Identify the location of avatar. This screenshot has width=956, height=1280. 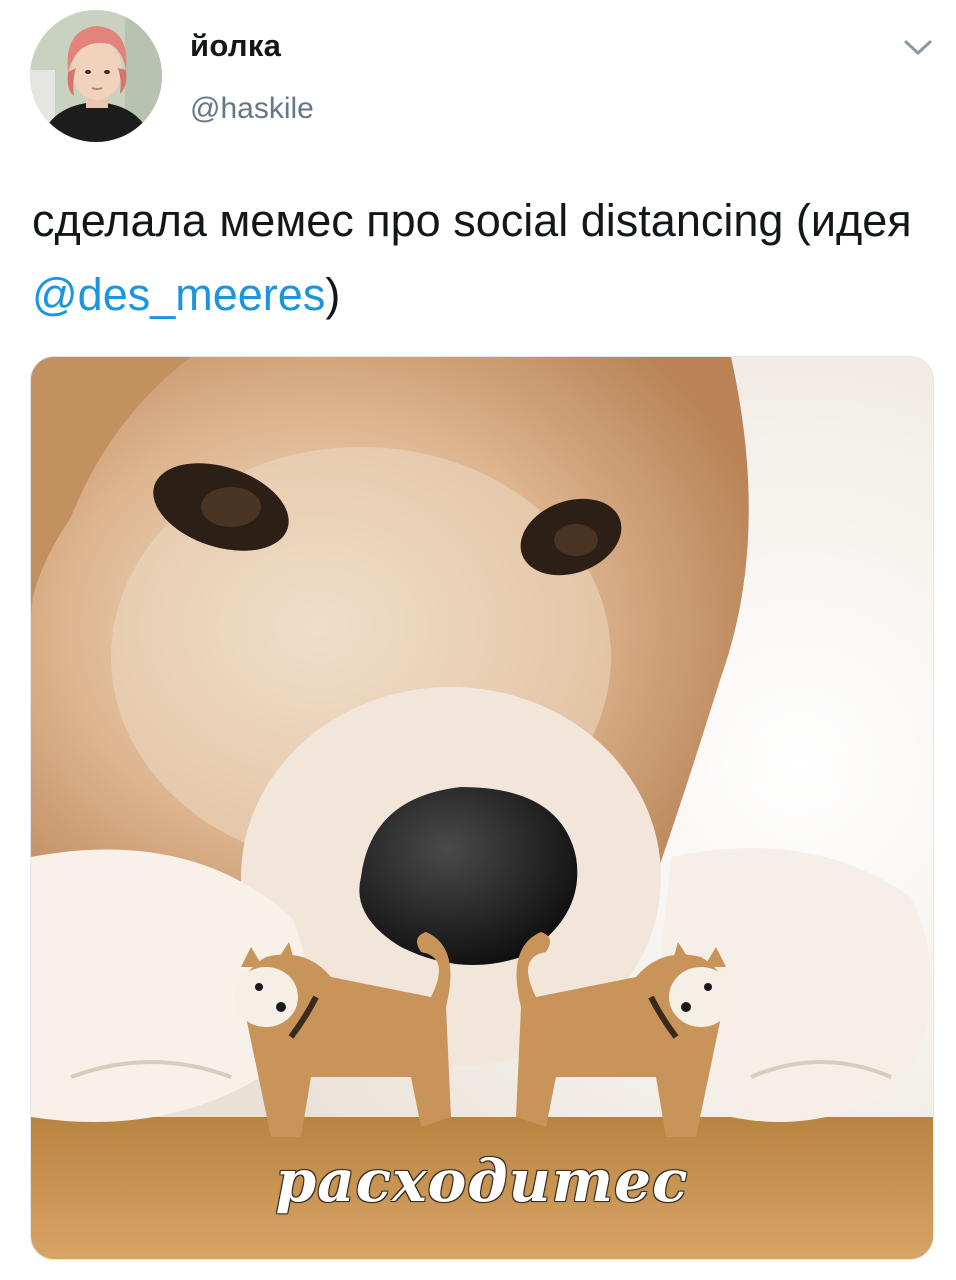
(96, 76).